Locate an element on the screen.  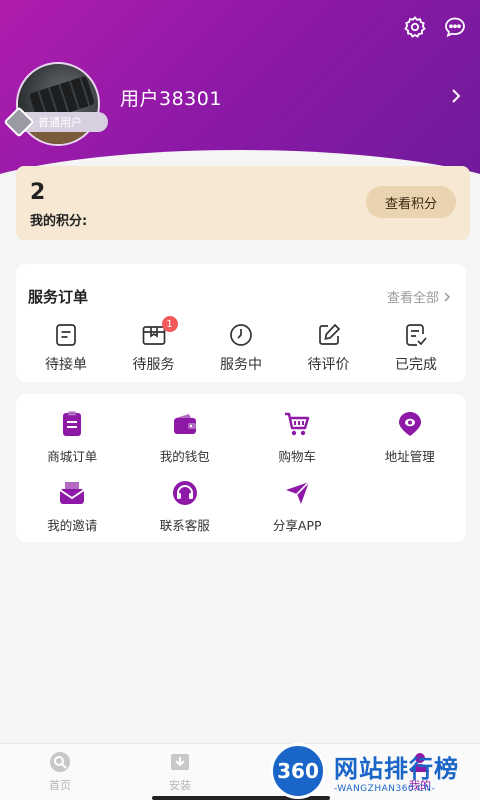
envelope-icon is located at coordinates (72, 493).